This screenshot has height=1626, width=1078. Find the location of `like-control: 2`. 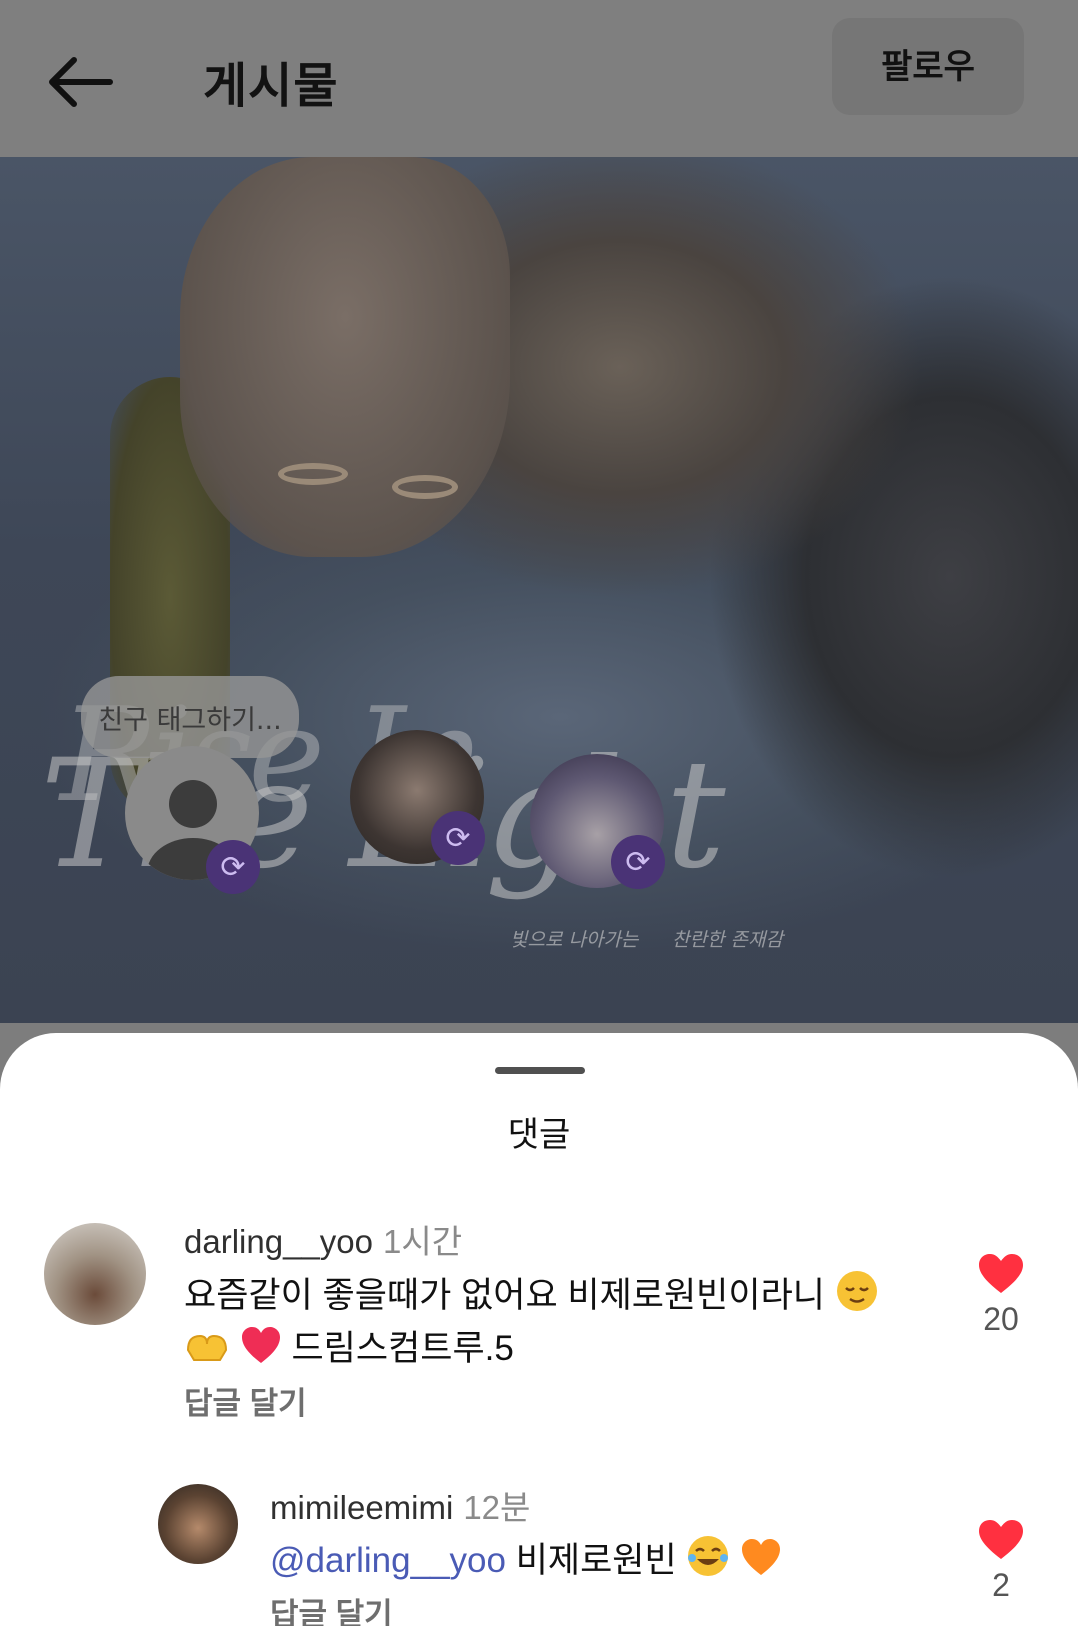

like-control: 2 is located at coordinates (1001, 1561).